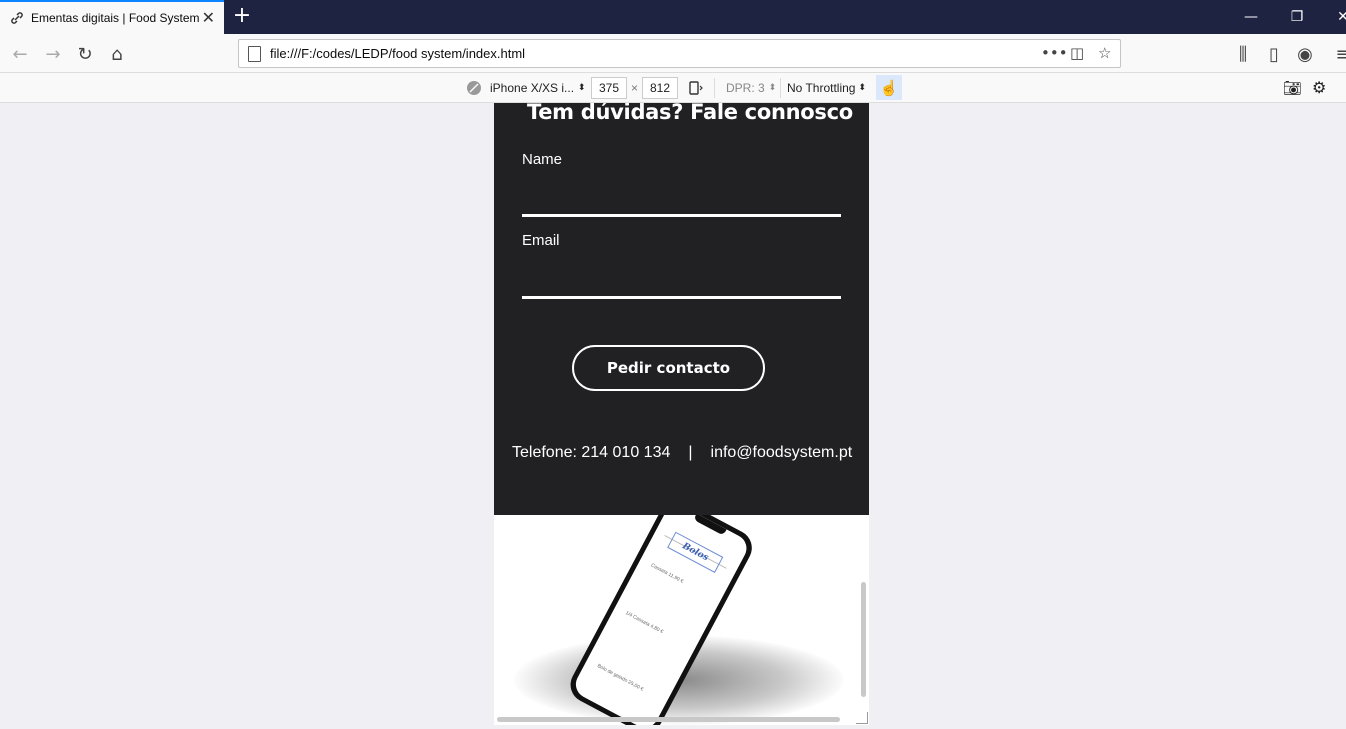 Image resolution: width=1346 pixels, height=729 pixels. What do you see at coordinates (1054, 53) in the screenshot?
I see `page-actions-icon: •••` at bounding box center [1054, 53].